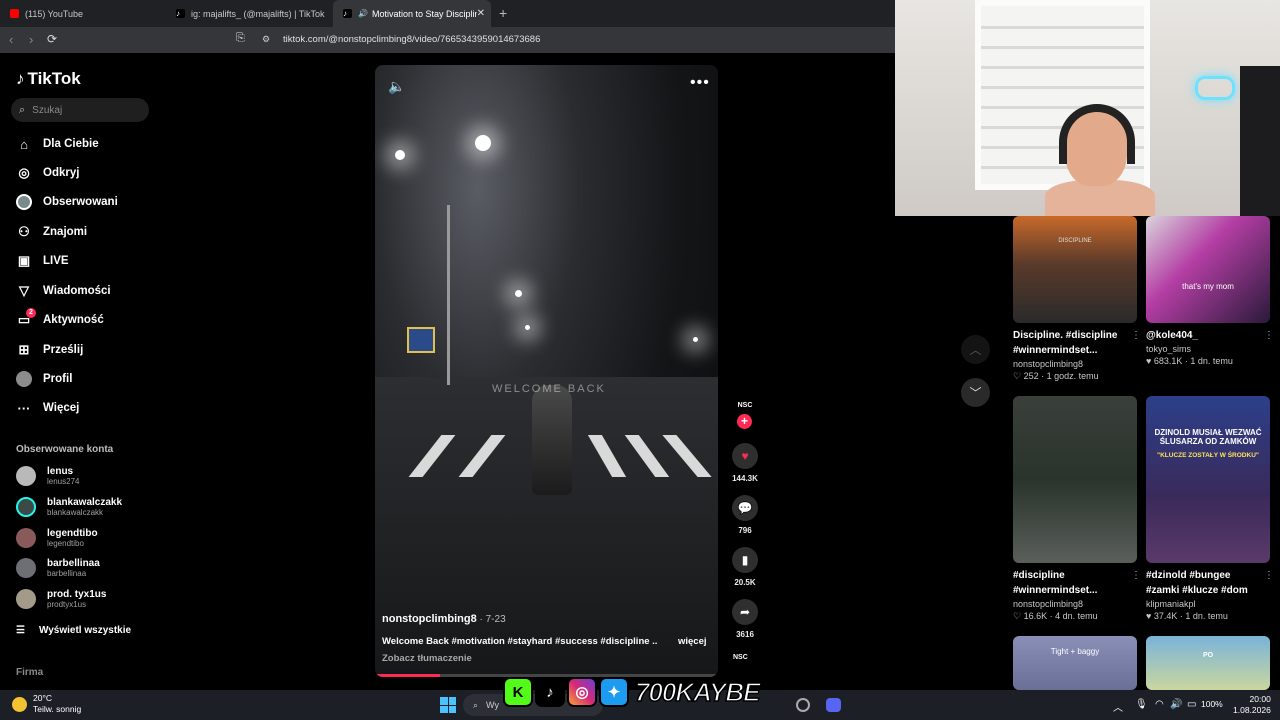  I want to click on nav-friends: ⚇ Znajomi, so click(51, 232).